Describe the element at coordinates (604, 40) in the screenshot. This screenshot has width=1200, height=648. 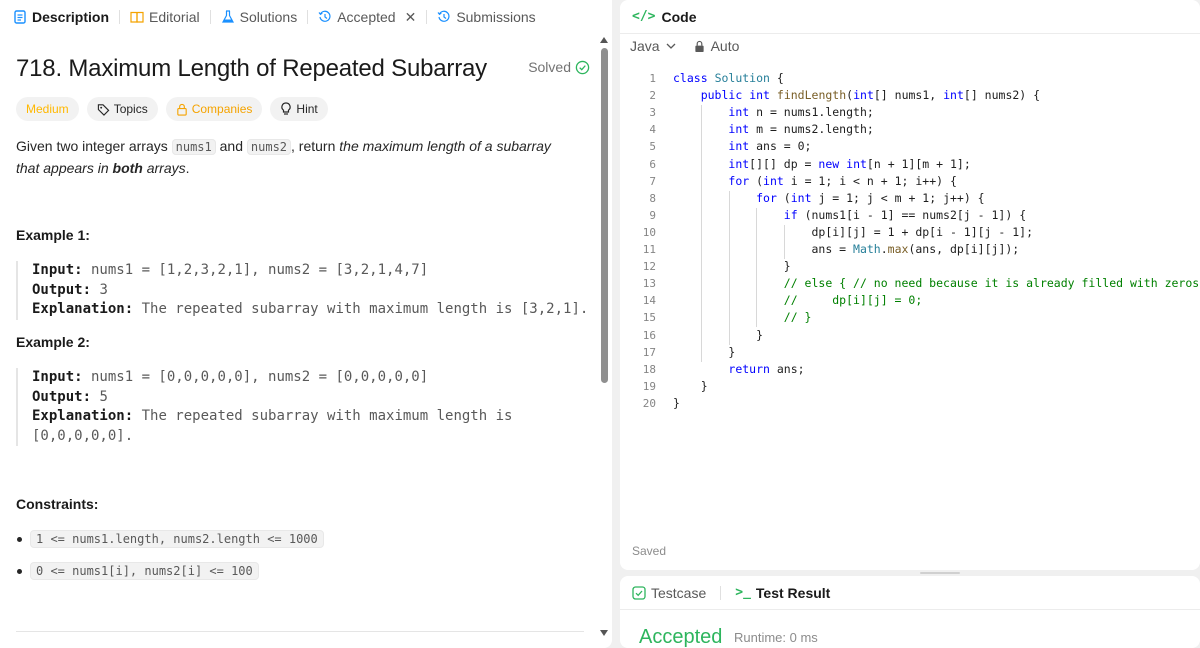
I see `scroll-up-arrow` at that location.